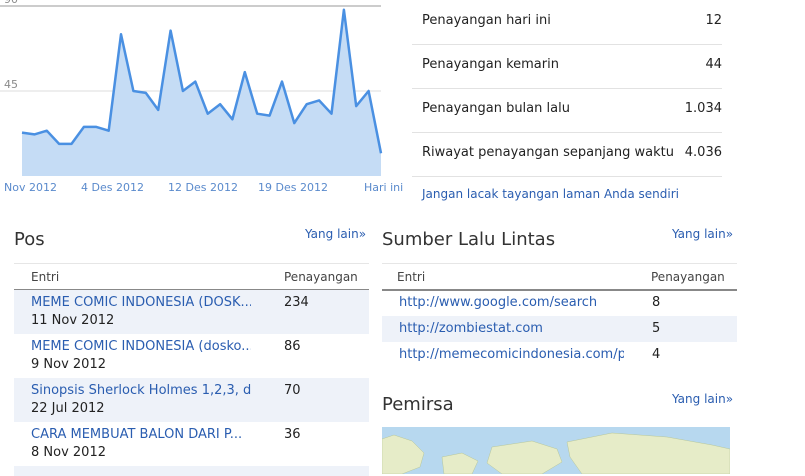 The image size is (805, 476). What do you see at coordinates (68, 408) in the screenshot?
I see `post-date: 22 Jul 2012` at bounding box center [68, 408].